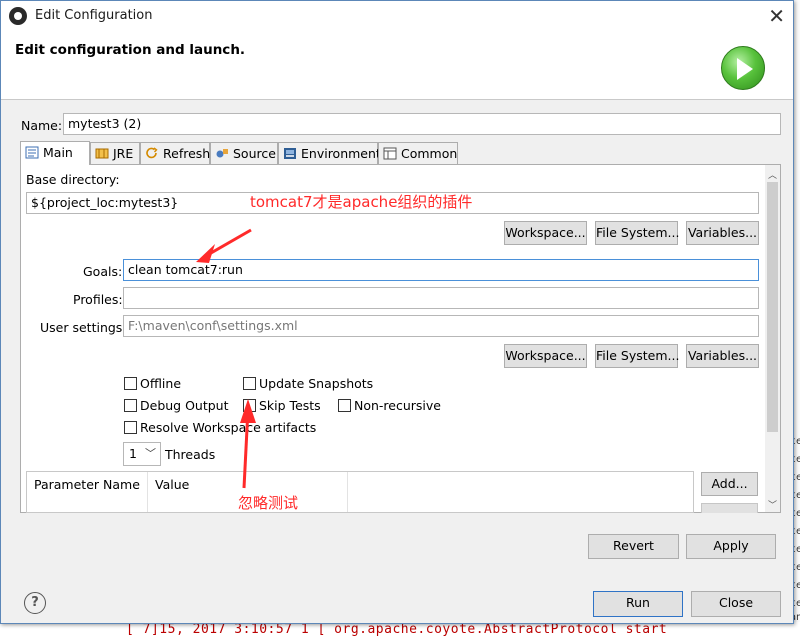  Describe the element at coordinates (390, 153) in the screenshot. I see `common-icon` at that location.